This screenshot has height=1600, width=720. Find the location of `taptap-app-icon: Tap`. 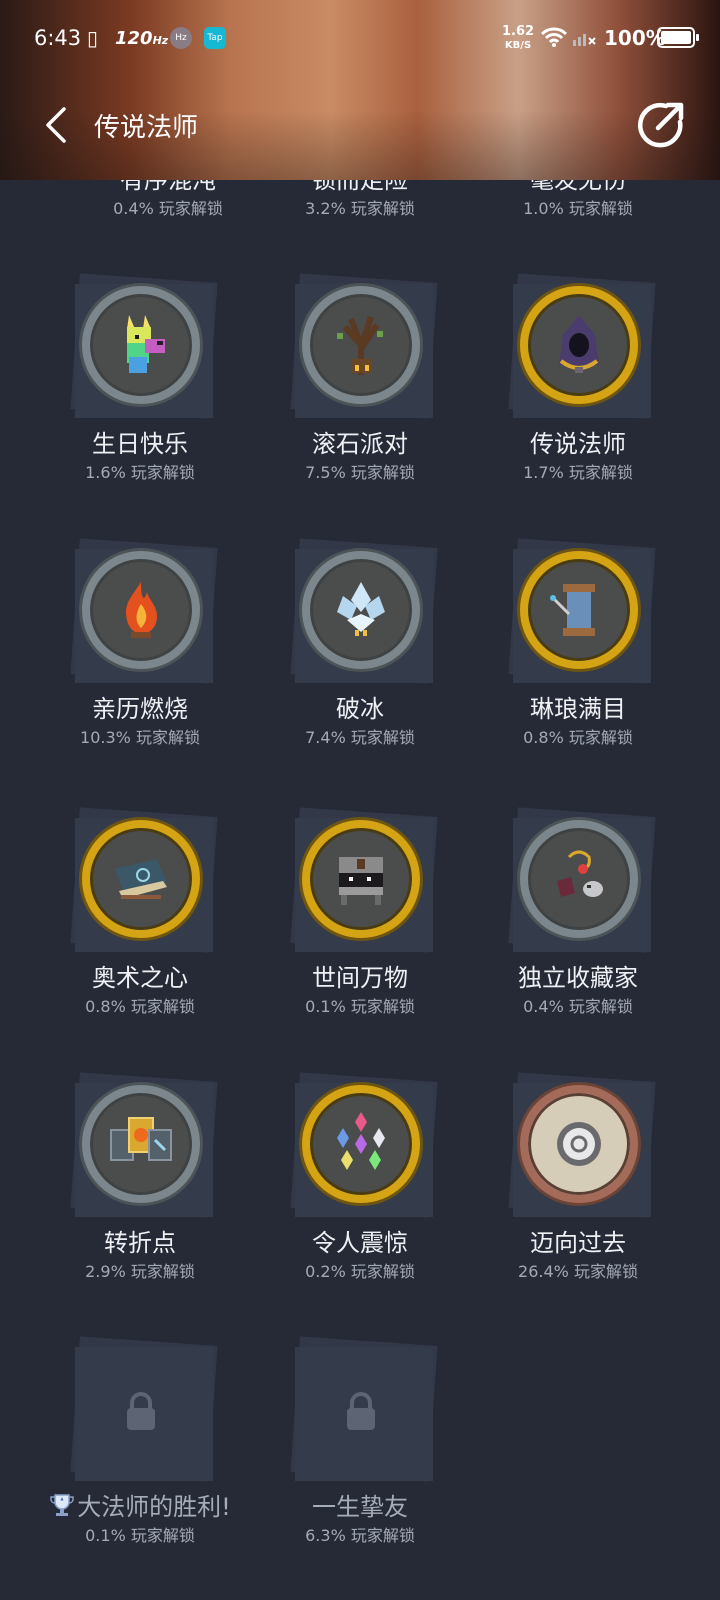

taptap-app-icon: Tap is located at coordinates (215, 38).